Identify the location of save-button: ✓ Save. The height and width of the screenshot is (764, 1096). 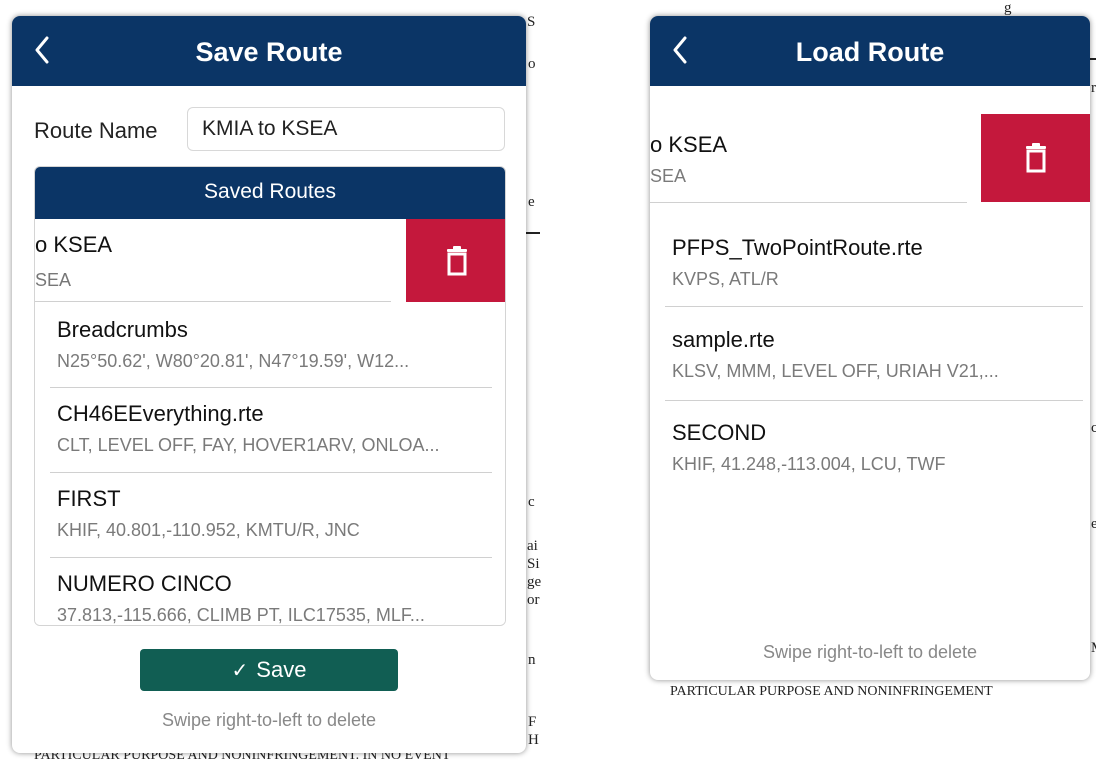
(269, 670).